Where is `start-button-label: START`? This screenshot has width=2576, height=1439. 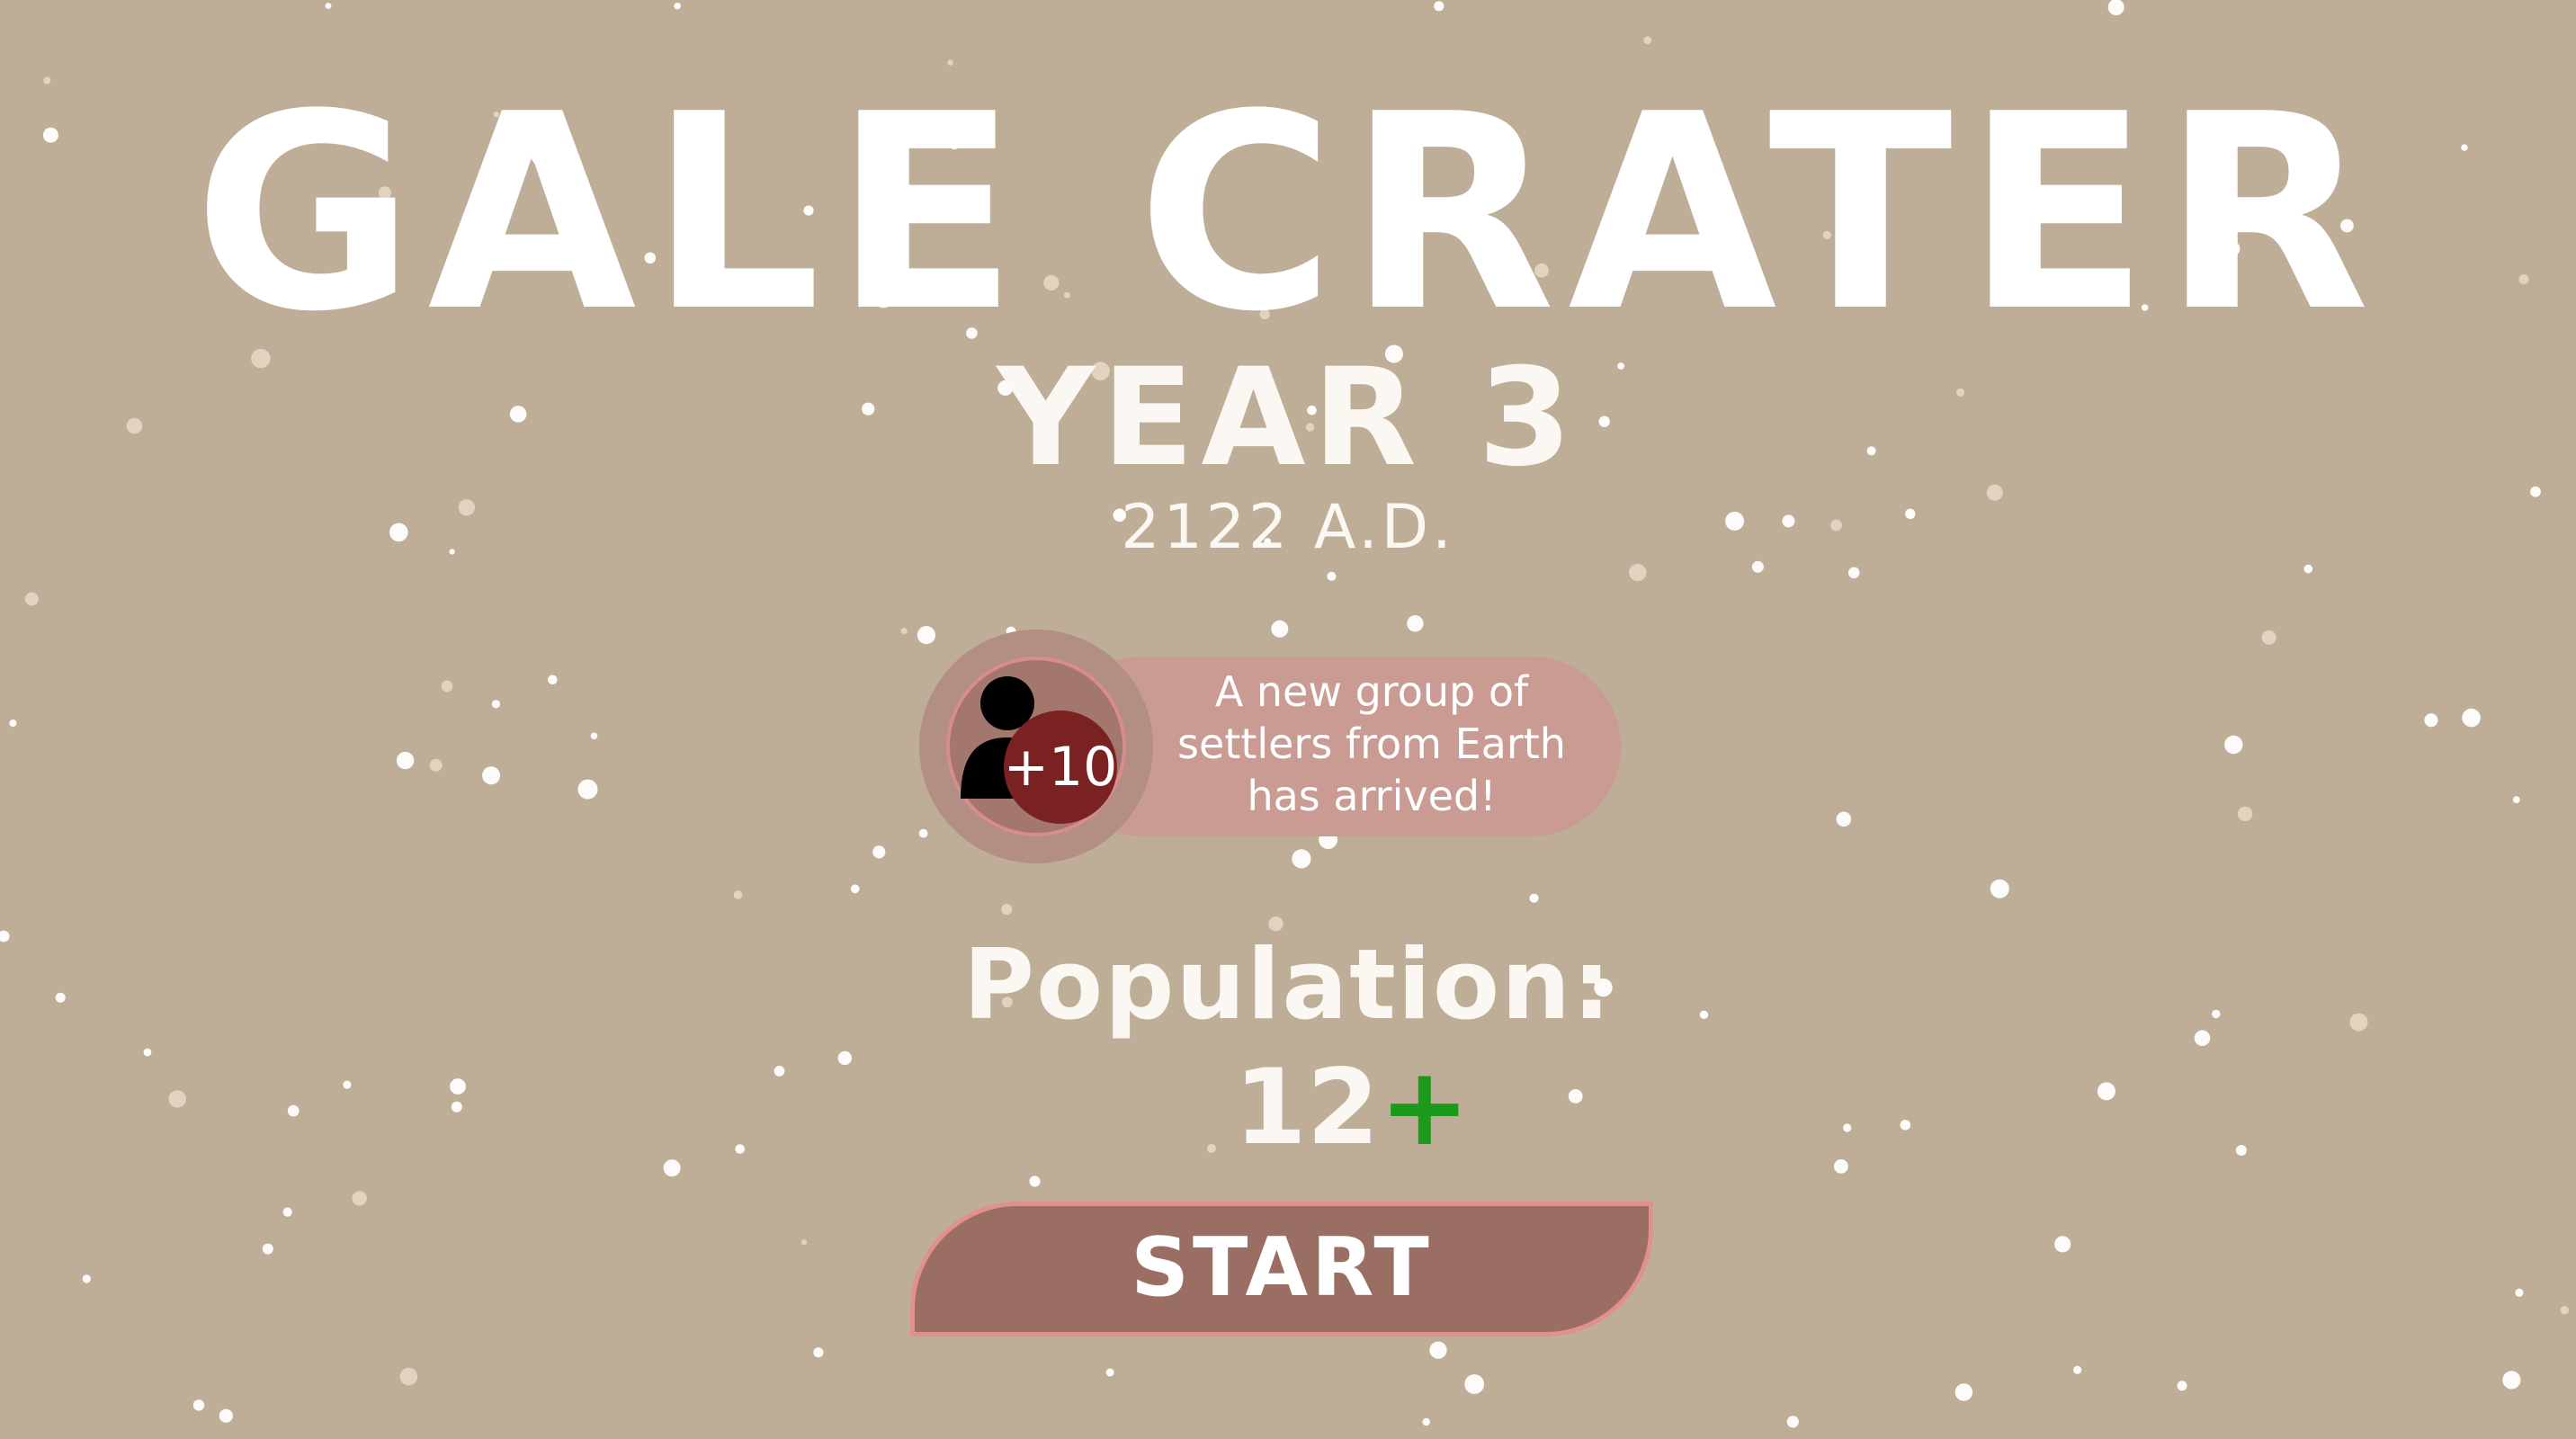 start-button-label: START is located at coordinates (1281, 1268).